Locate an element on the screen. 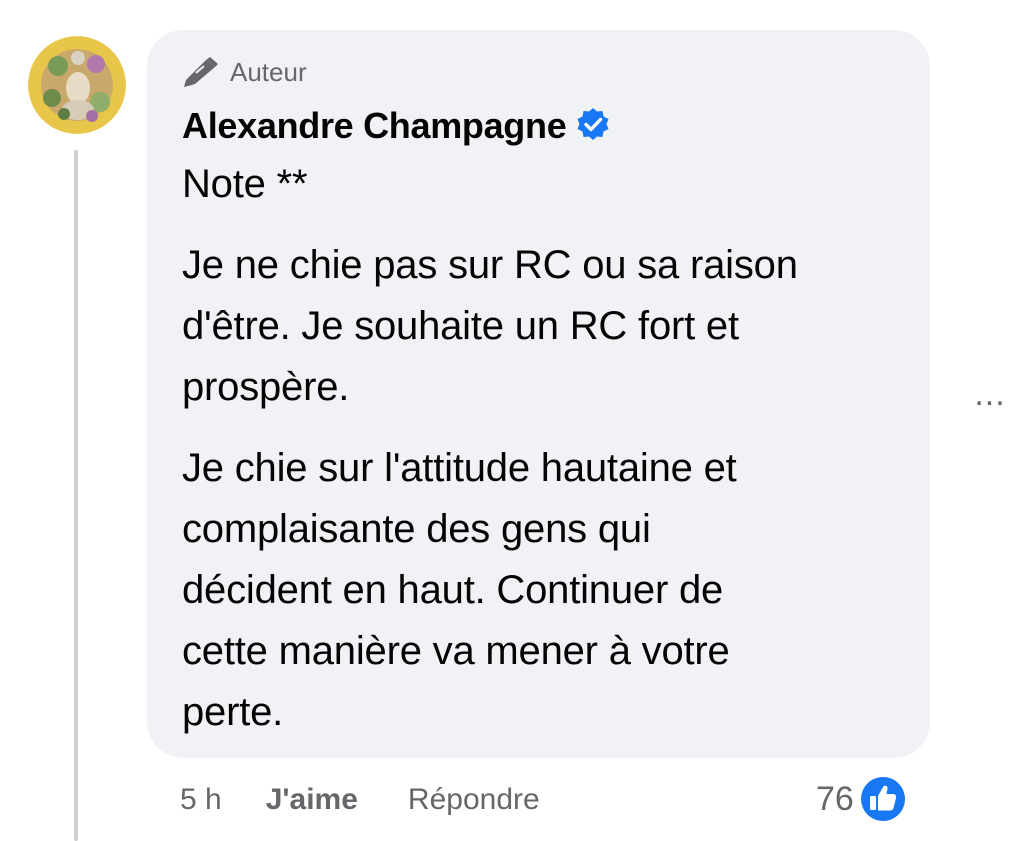 The width and height of the screenshot is (1024, 841). comment-line: cette manière va mener à votre is located at coordinates (456, 651).